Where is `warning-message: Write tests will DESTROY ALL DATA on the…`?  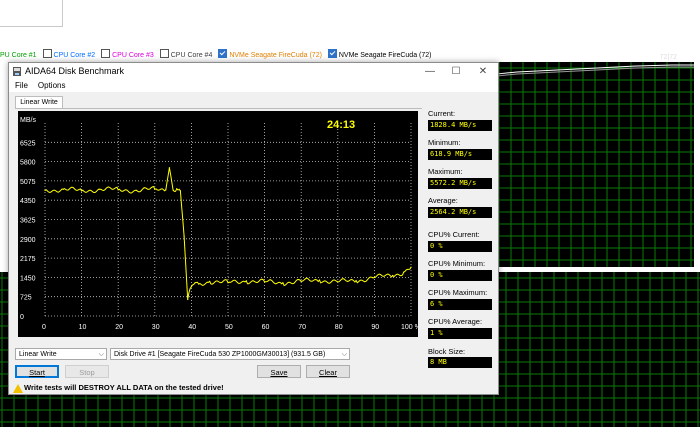
warning-message: Write tests will DESTROY ALL DATA on the… is located at coordinates (124, 387).